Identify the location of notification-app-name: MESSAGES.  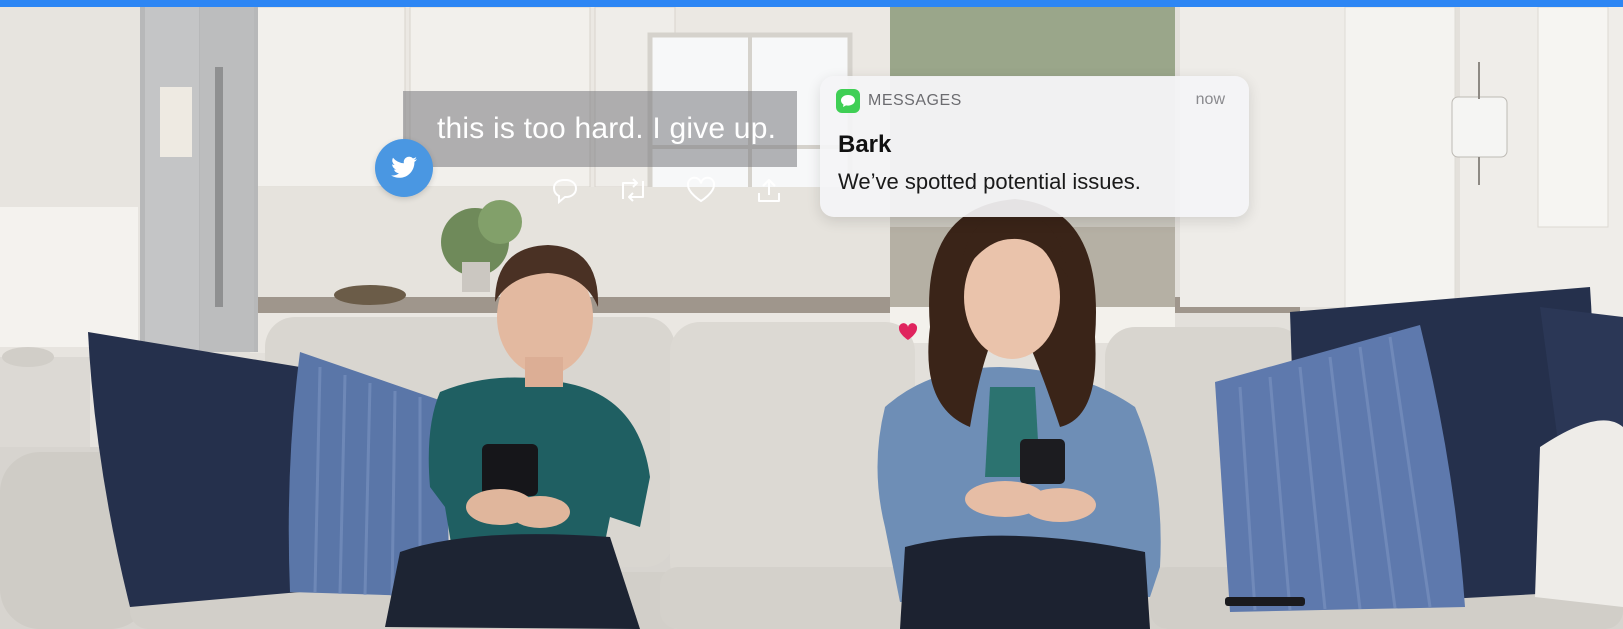
(915, 100).